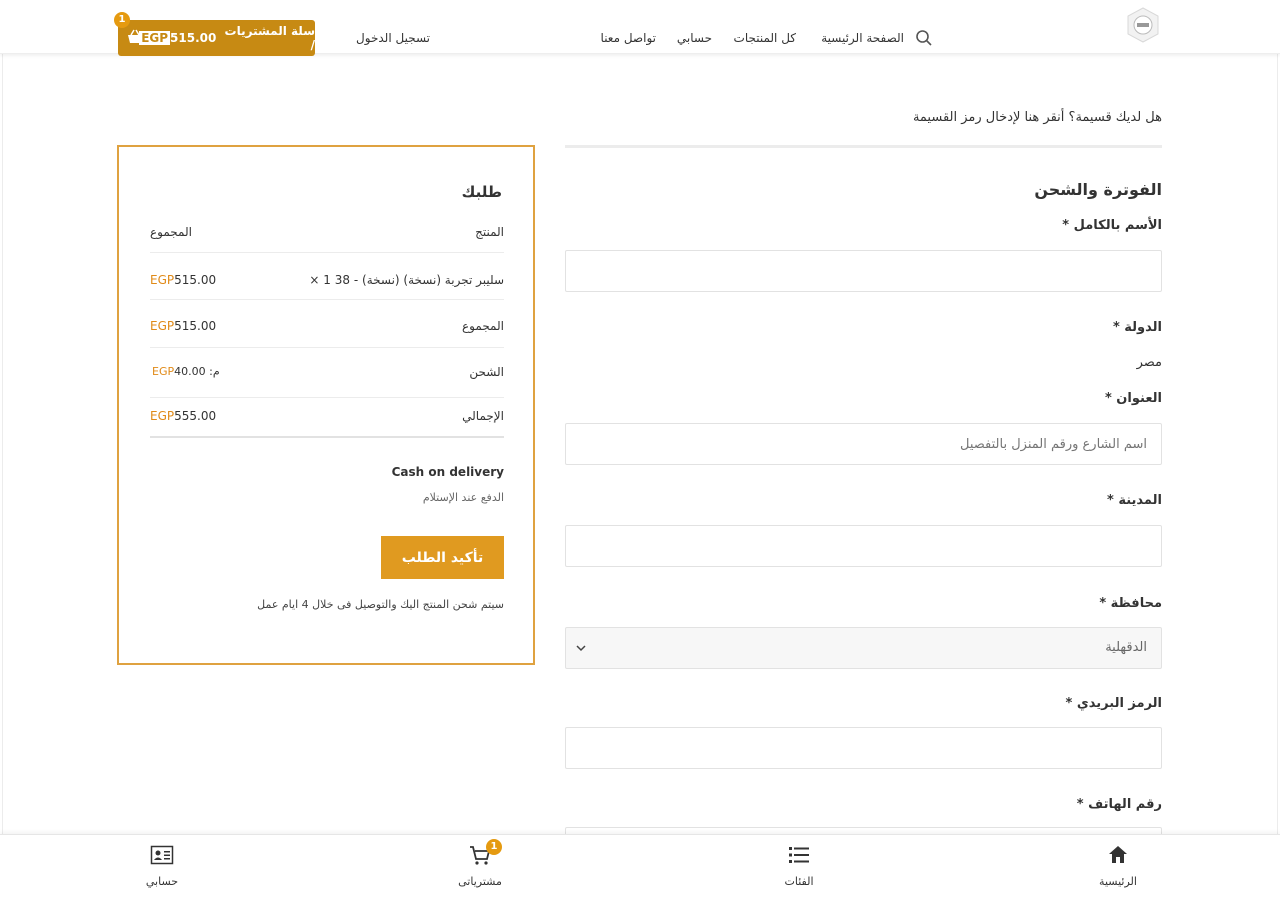  What do you see at coordinates (1119, 804) in the screenshot?
I see `phone-label: رقم الهاتف *` at bounding box center [1119, 804].